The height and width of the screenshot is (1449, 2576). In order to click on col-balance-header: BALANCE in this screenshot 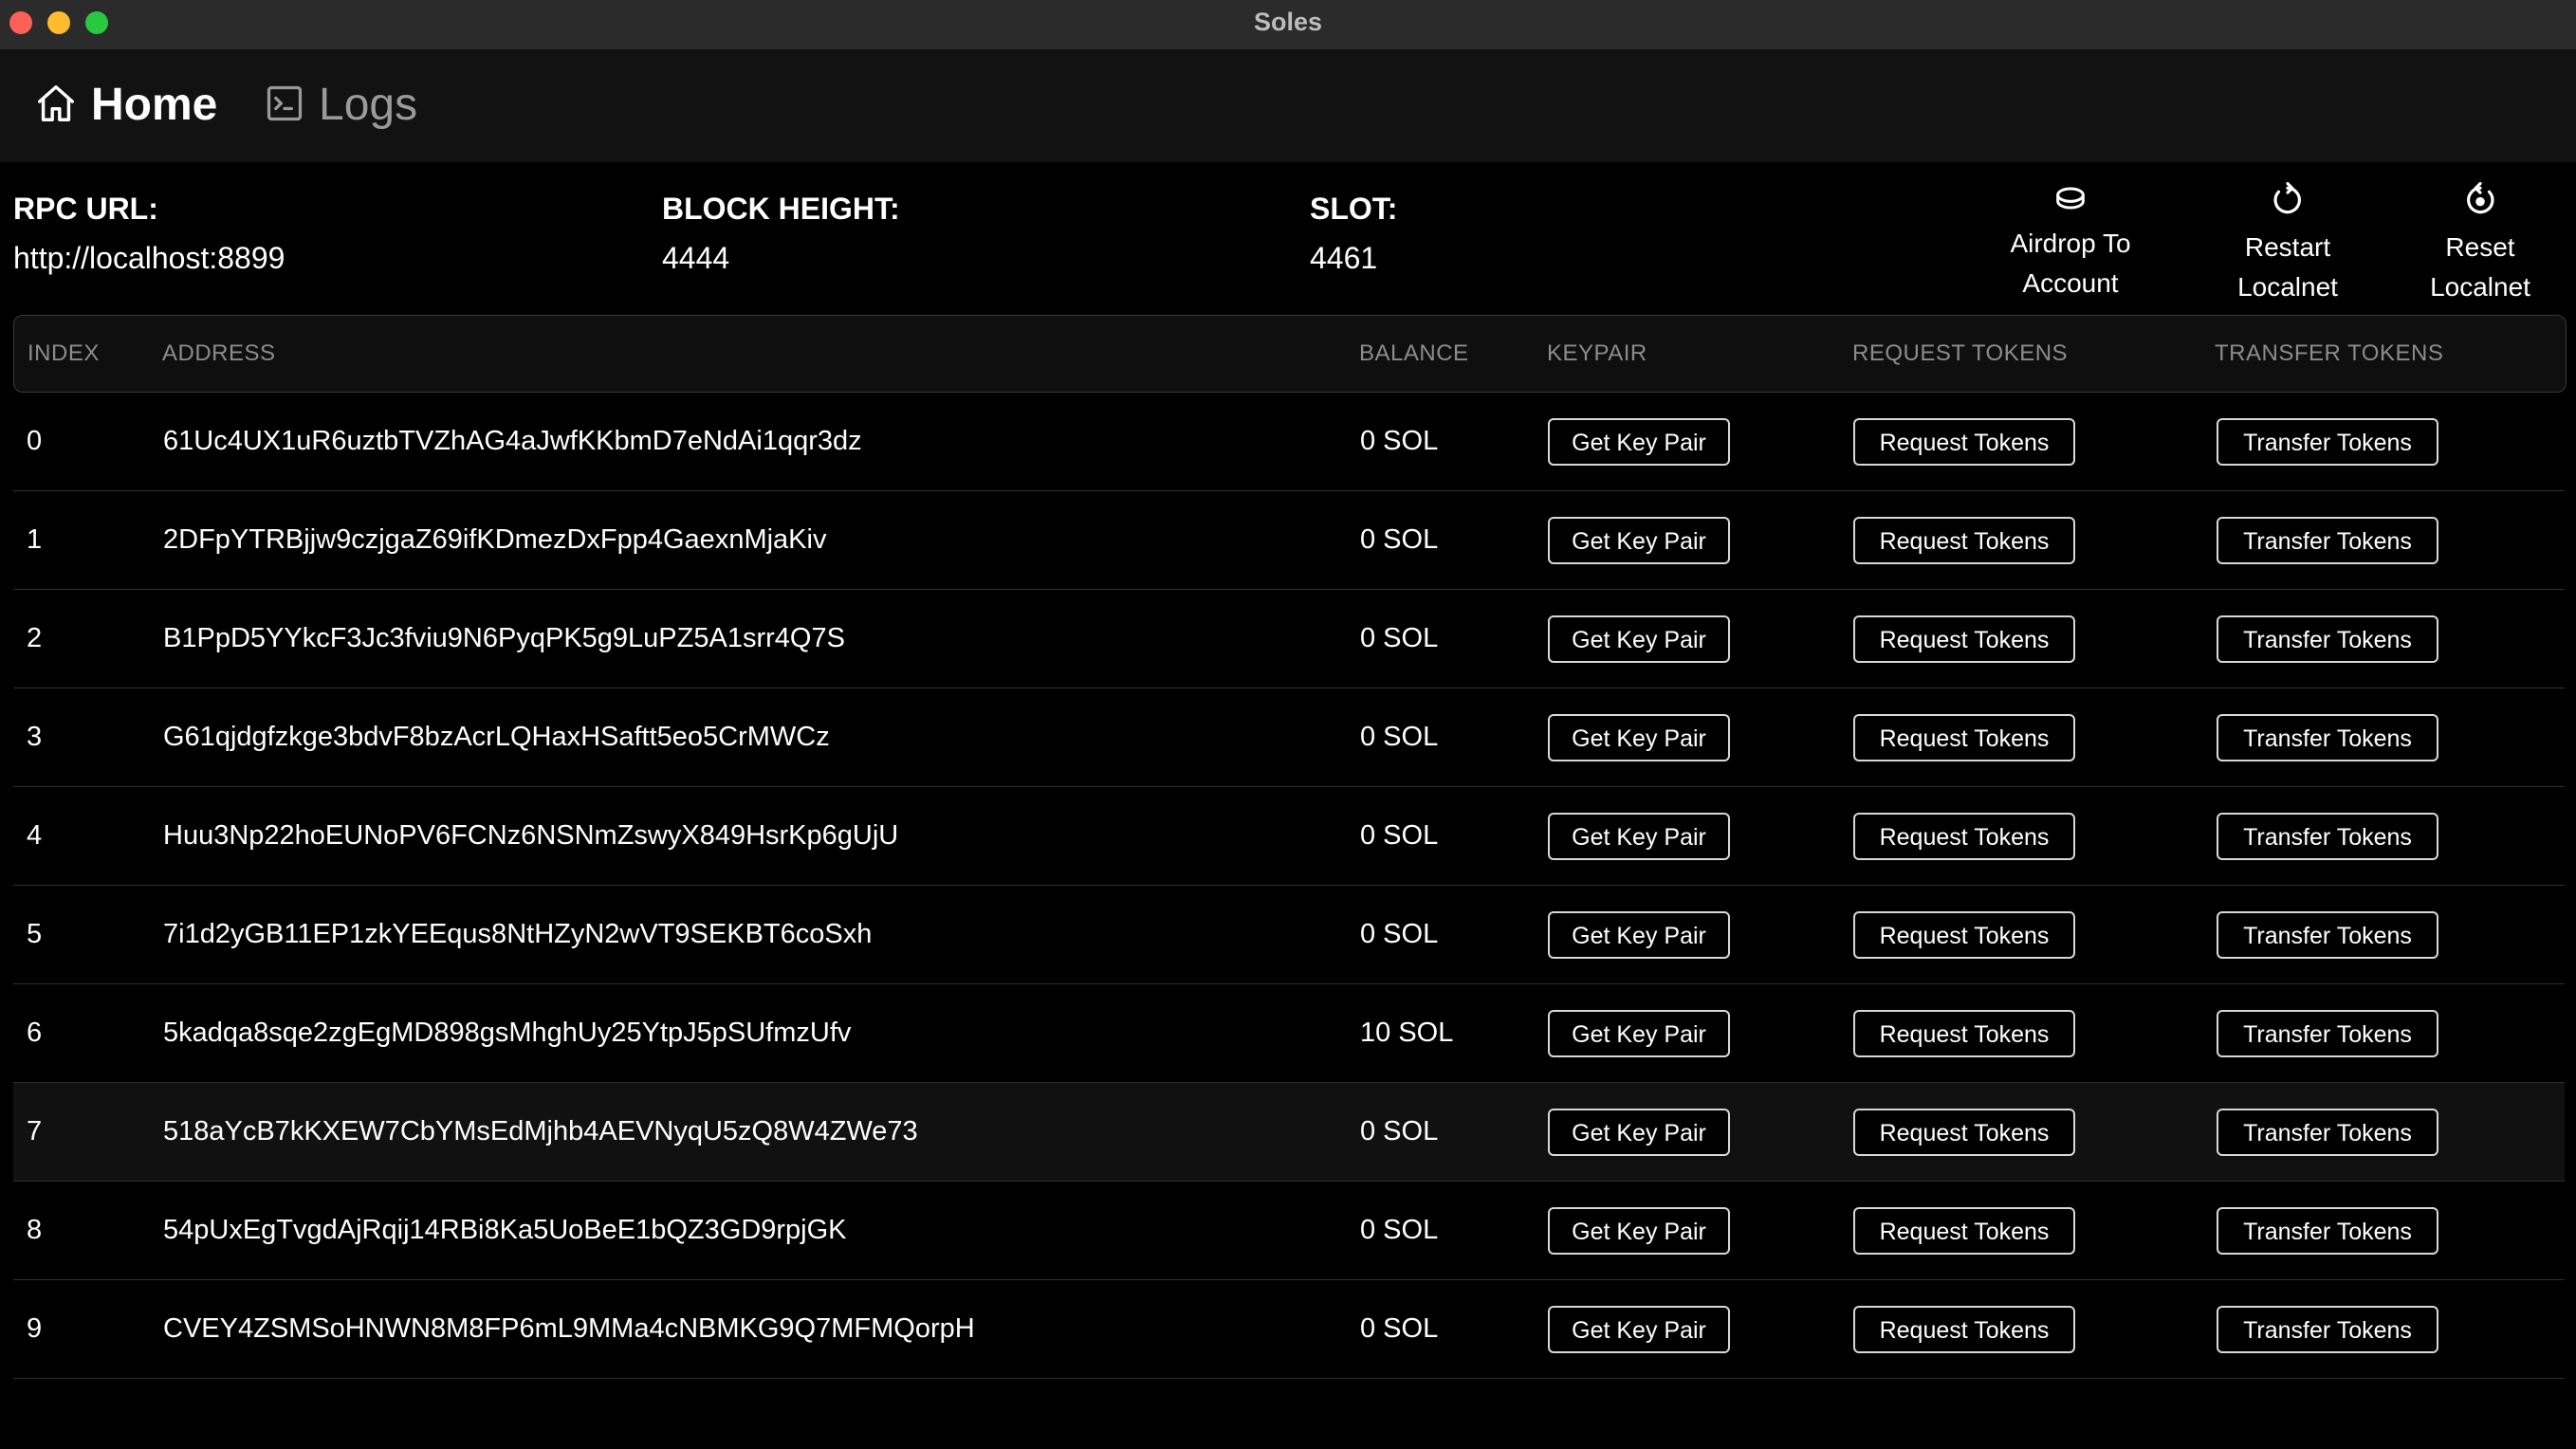, I will do `click(1414, 353)`.